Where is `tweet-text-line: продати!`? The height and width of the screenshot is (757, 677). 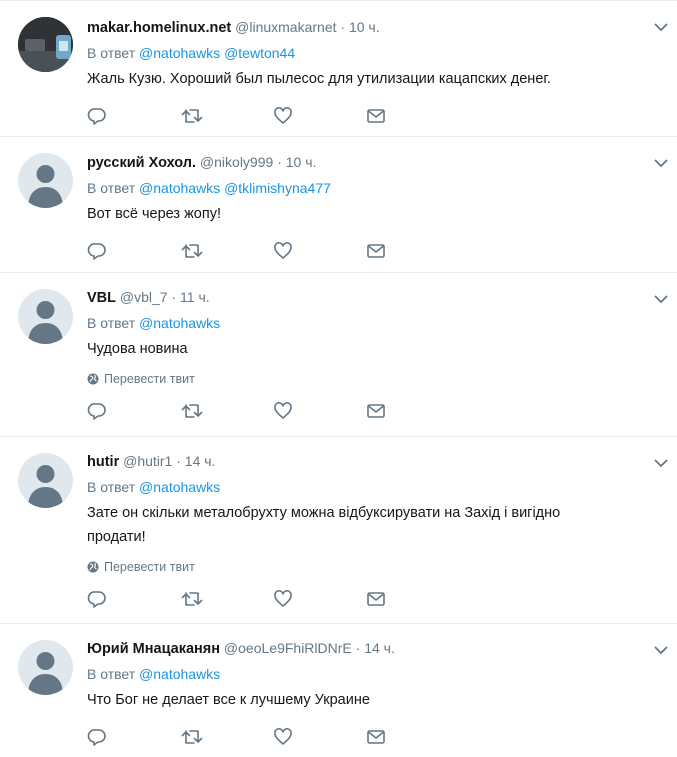
tweet-text-line: продати! is located at coordinates (116, 537).